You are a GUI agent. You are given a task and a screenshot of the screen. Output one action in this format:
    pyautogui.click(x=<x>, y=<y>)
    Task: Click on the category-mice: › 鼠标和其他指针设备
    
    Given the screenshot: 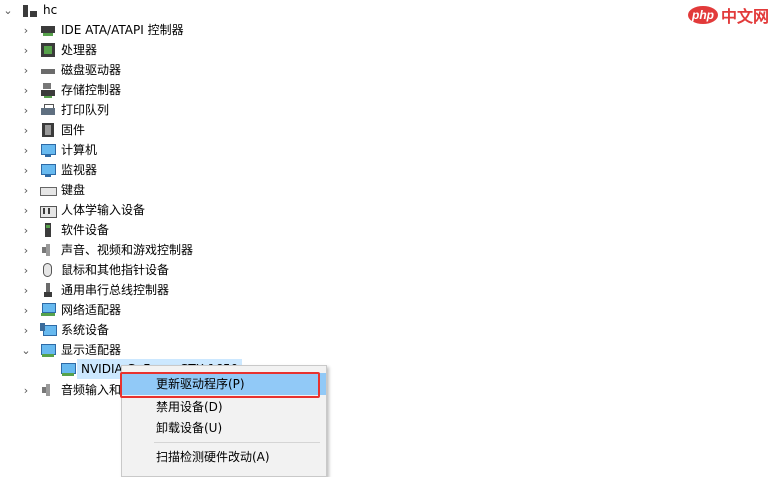 What is the action you would take?
    pyautogui.click(x=94, y=270)
    